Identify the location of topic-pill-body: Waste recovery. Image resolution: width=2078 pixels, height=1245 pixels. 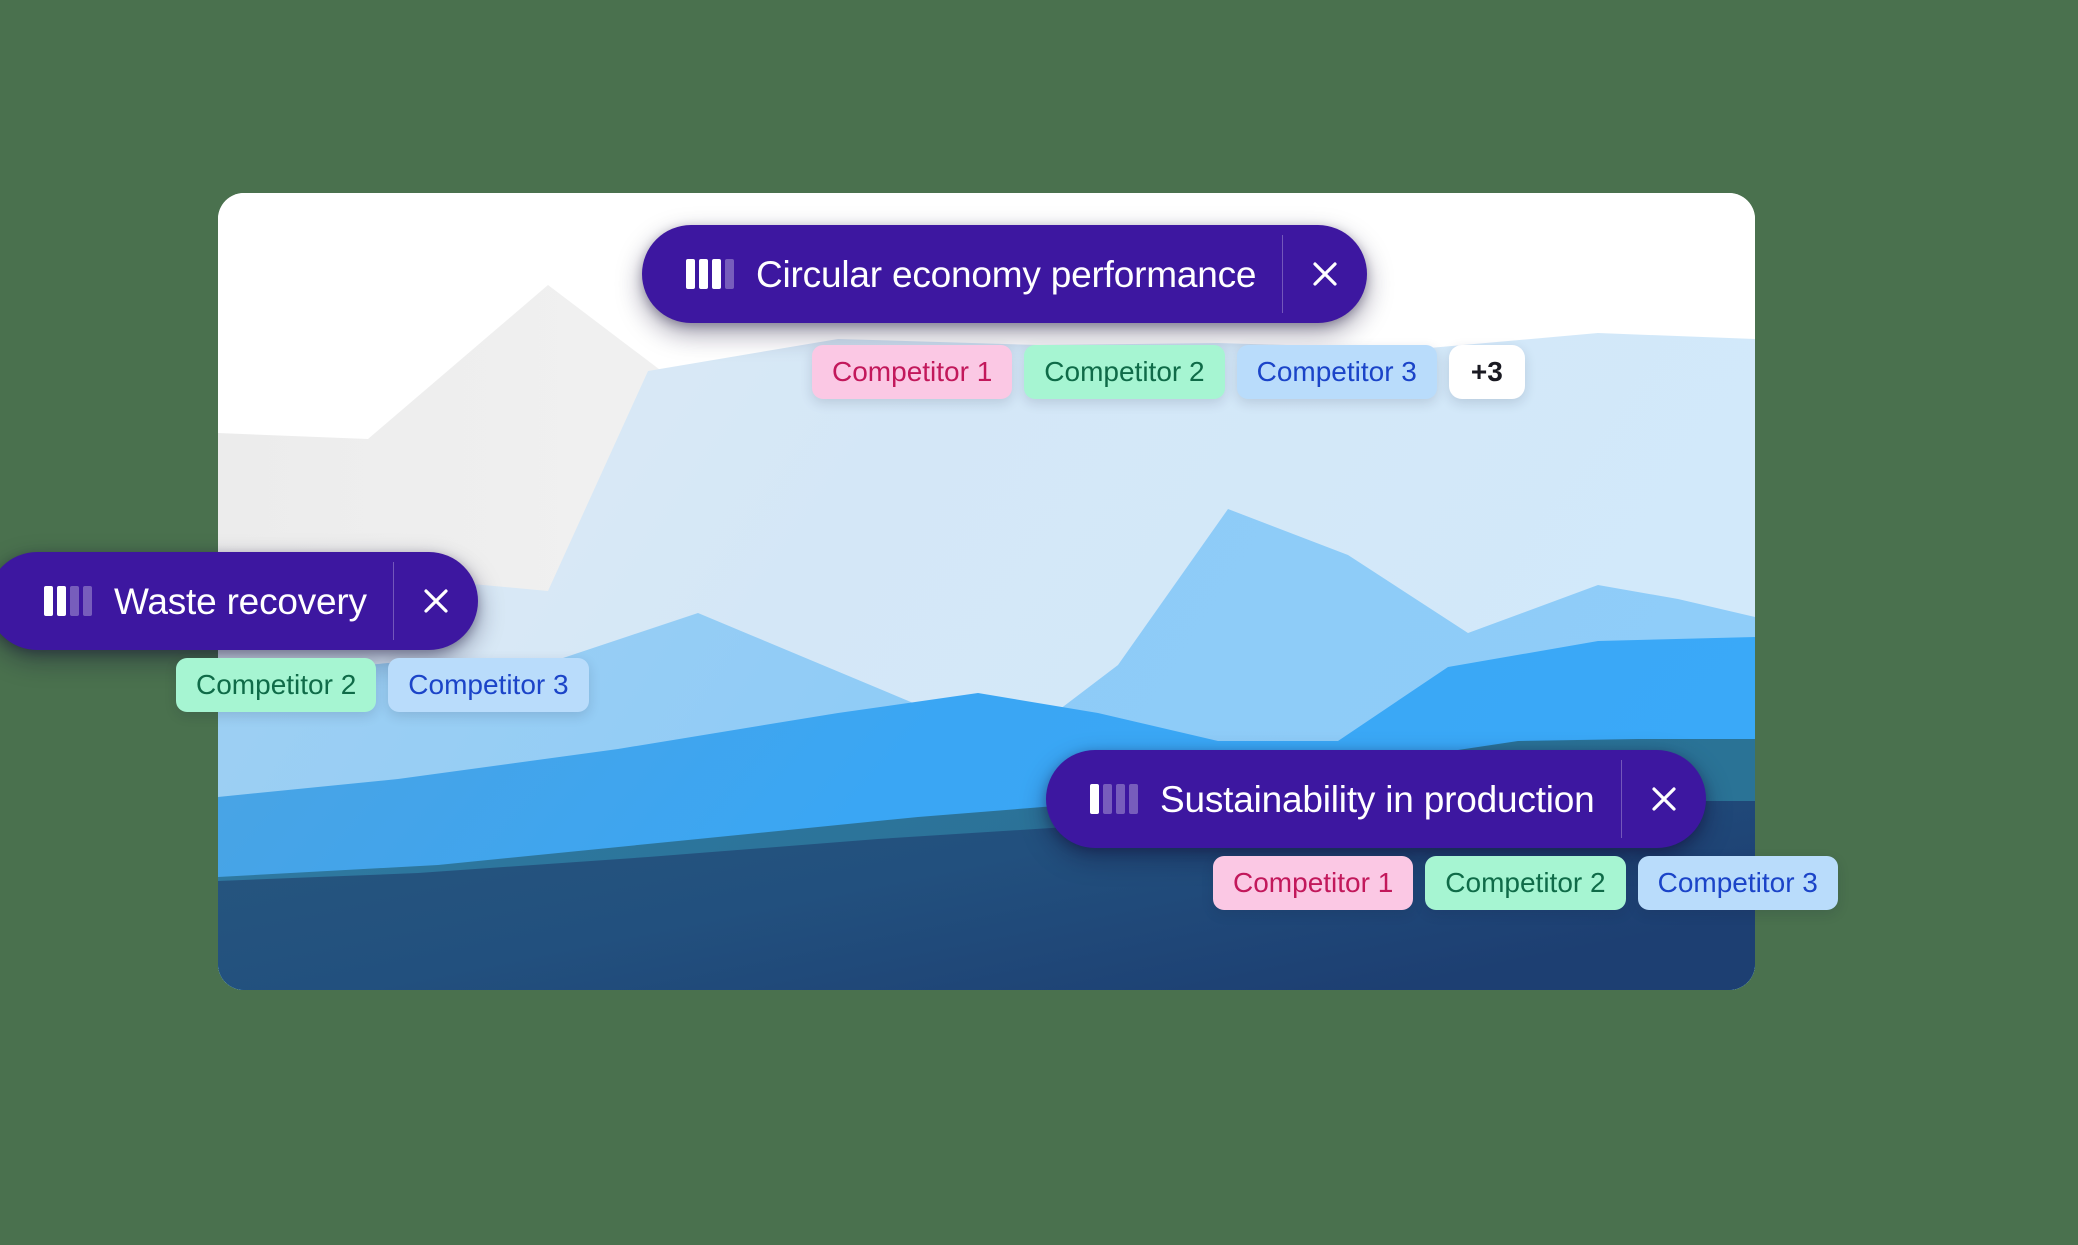
(196, 601).